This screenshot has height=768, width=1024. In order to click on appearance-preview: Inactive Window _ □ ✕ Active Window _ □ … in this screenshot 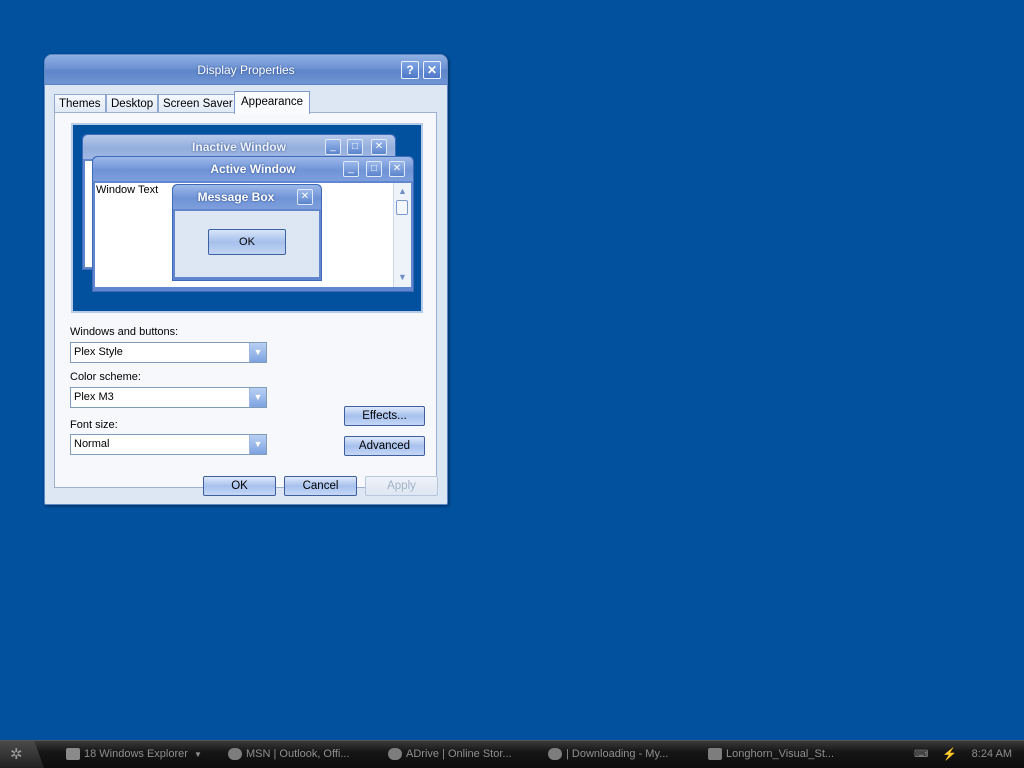, I will do `click(247, 218)`.